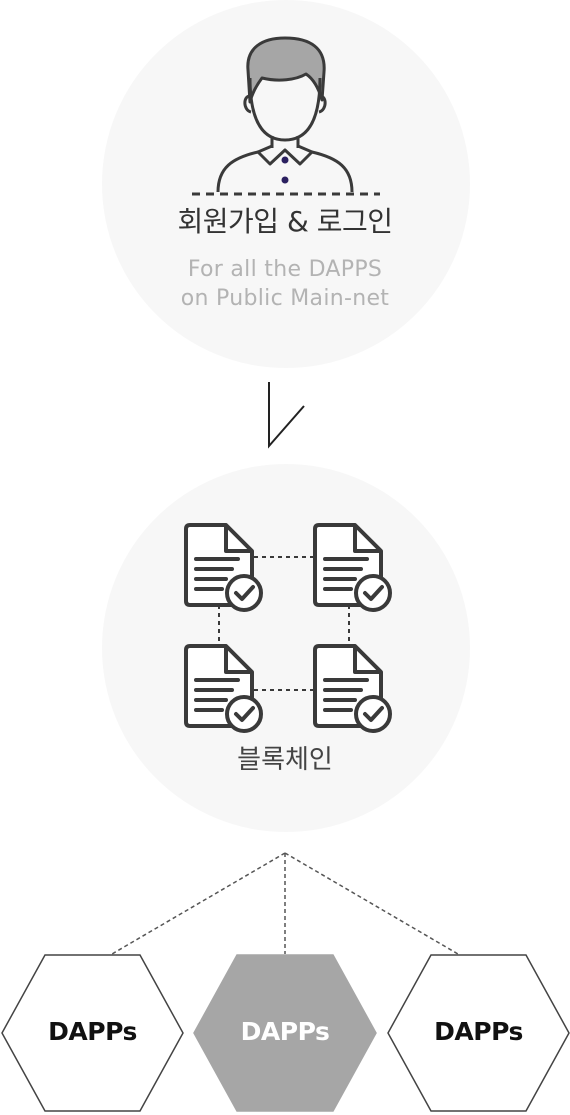 The image size is (570, 1115). I want to click on dapp-label-3: DAPPs, so click(478, 1031).